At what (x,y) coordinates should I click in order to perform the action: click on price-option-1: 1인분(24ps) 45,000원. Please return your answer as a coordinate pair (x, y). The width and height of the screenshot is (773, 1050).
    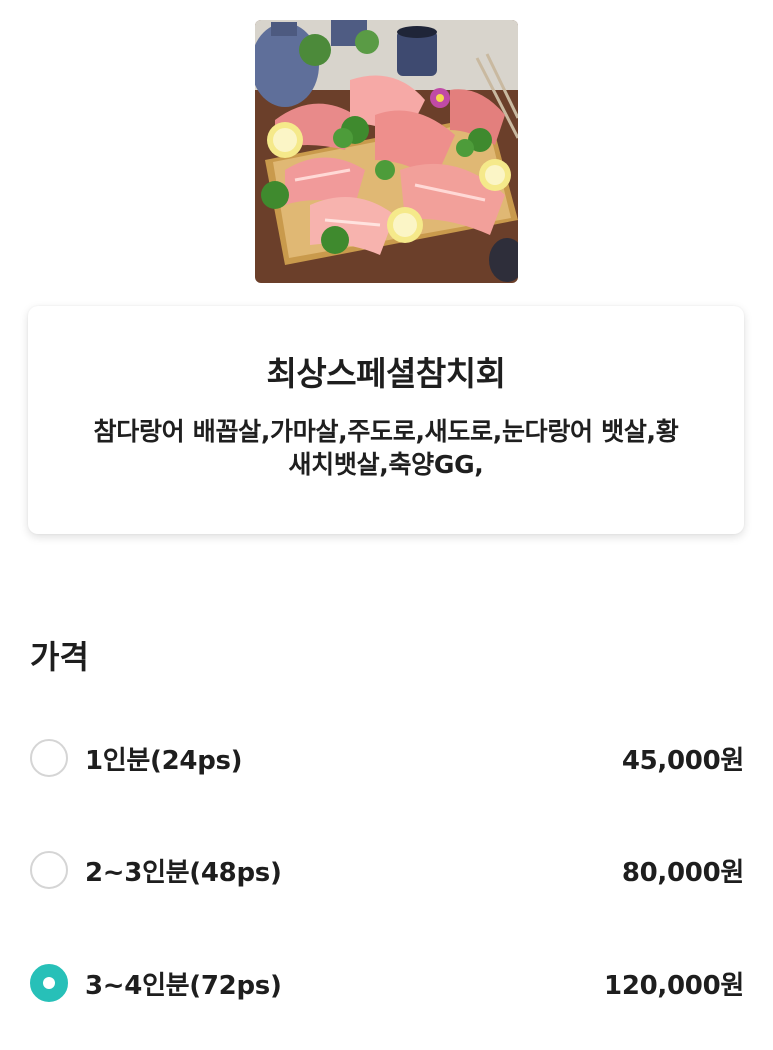
    Looking at the image, I should click on (387, 758).